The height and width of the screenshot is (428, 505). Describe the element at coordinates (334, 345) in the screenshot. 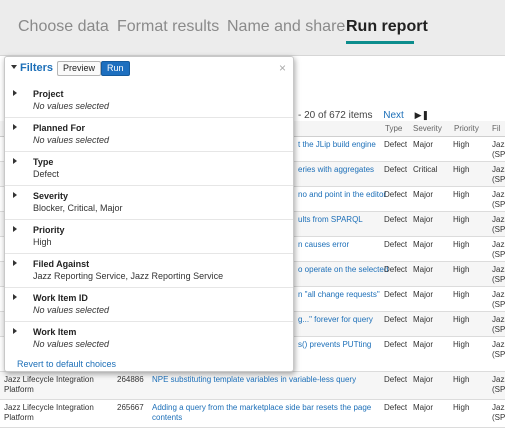

I see `row-summary-link: s() prevents PUTting` at that location.